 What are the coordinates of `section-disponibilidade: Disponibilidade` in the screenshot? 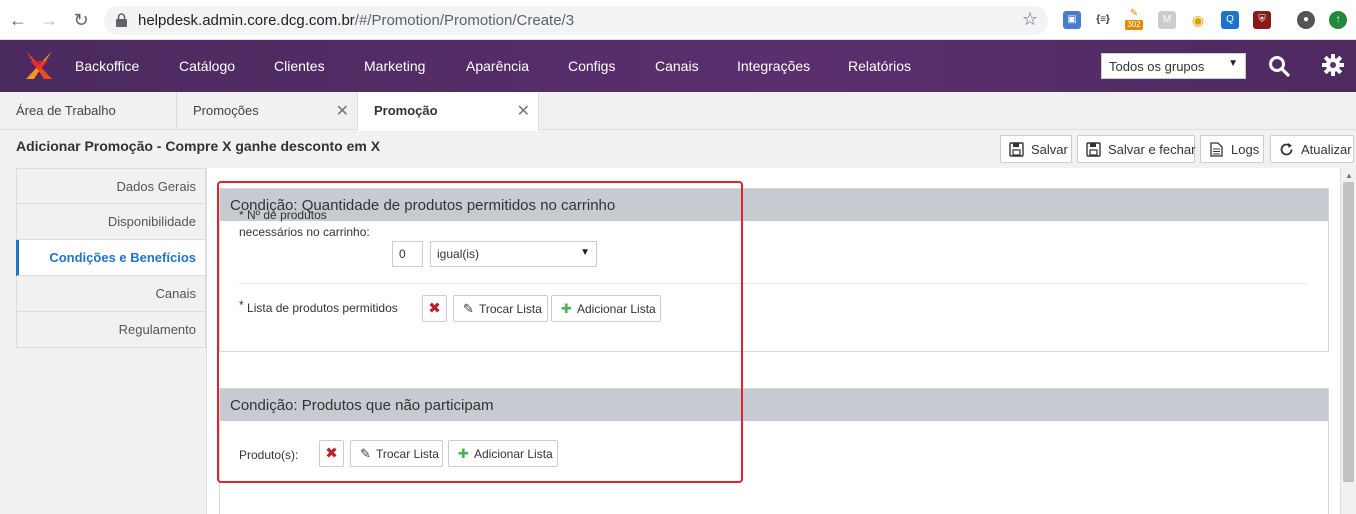 It's located at (111, 222).